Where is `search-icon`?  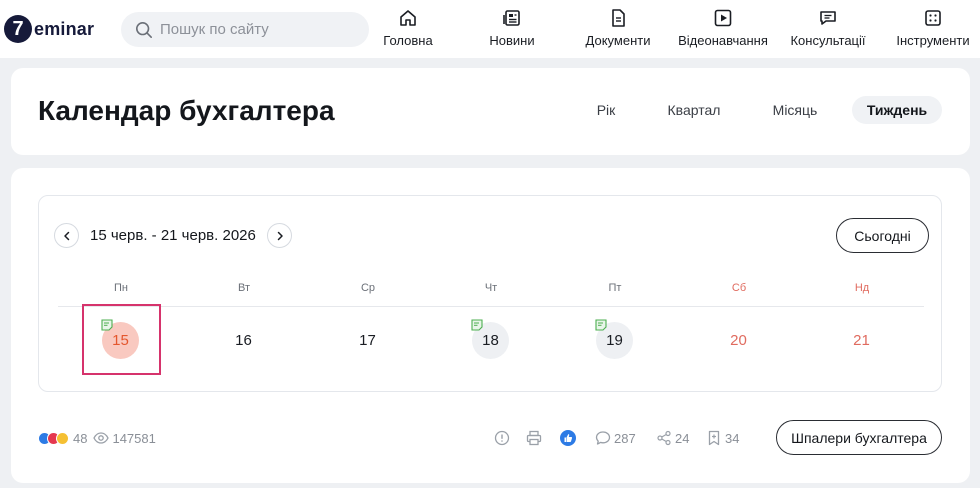
search-icon is located at coordinates (144, 29).